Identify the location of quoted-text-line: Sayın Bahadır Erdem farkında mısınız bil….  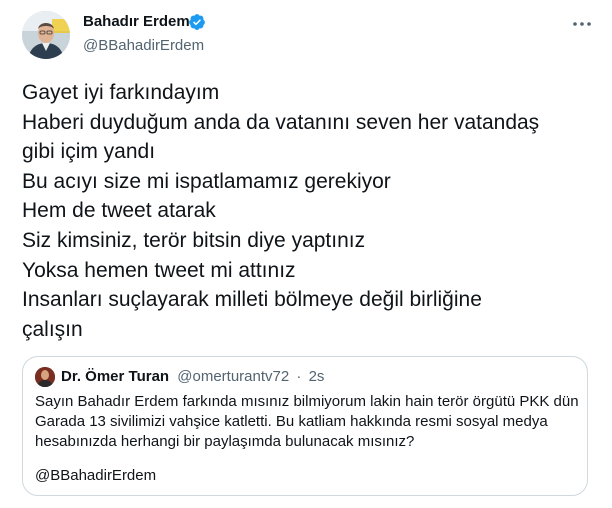
(307, 401).